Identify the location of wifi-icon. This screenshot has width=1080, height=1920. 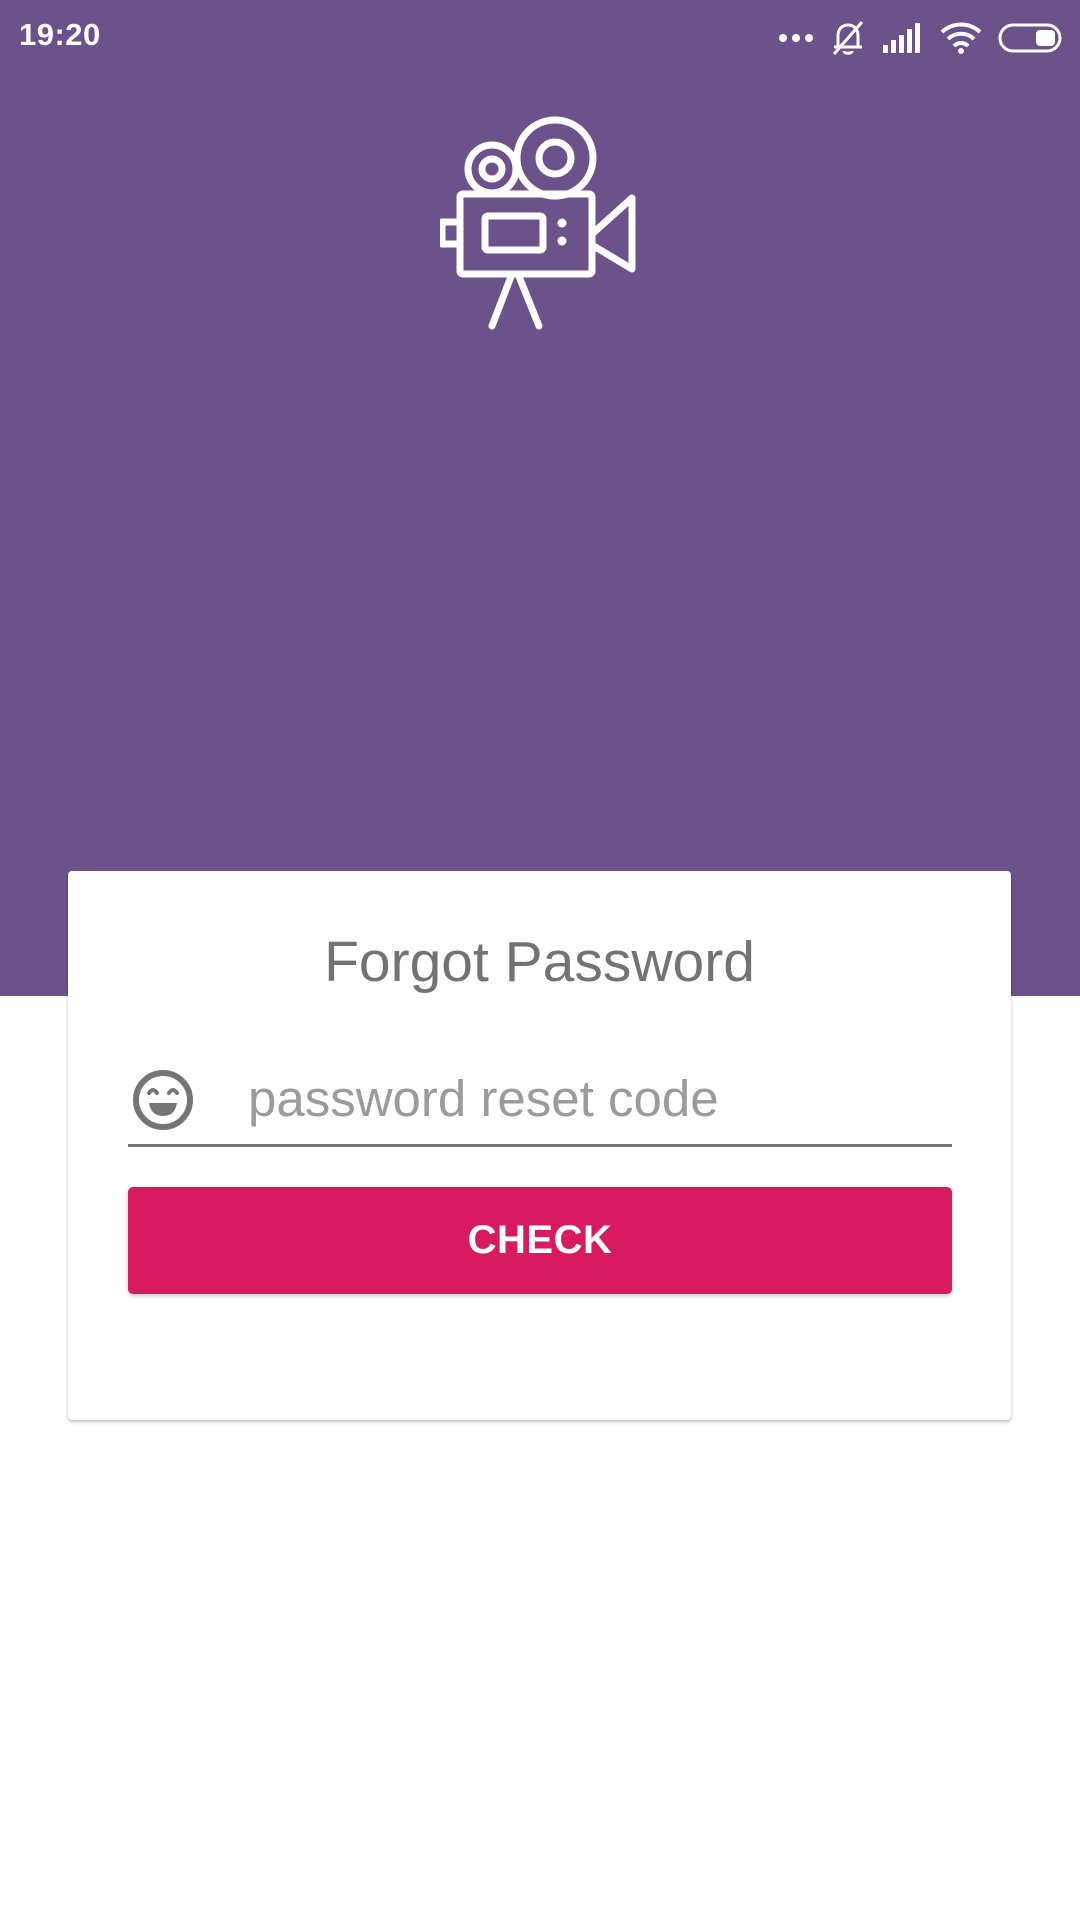
(961, 38).